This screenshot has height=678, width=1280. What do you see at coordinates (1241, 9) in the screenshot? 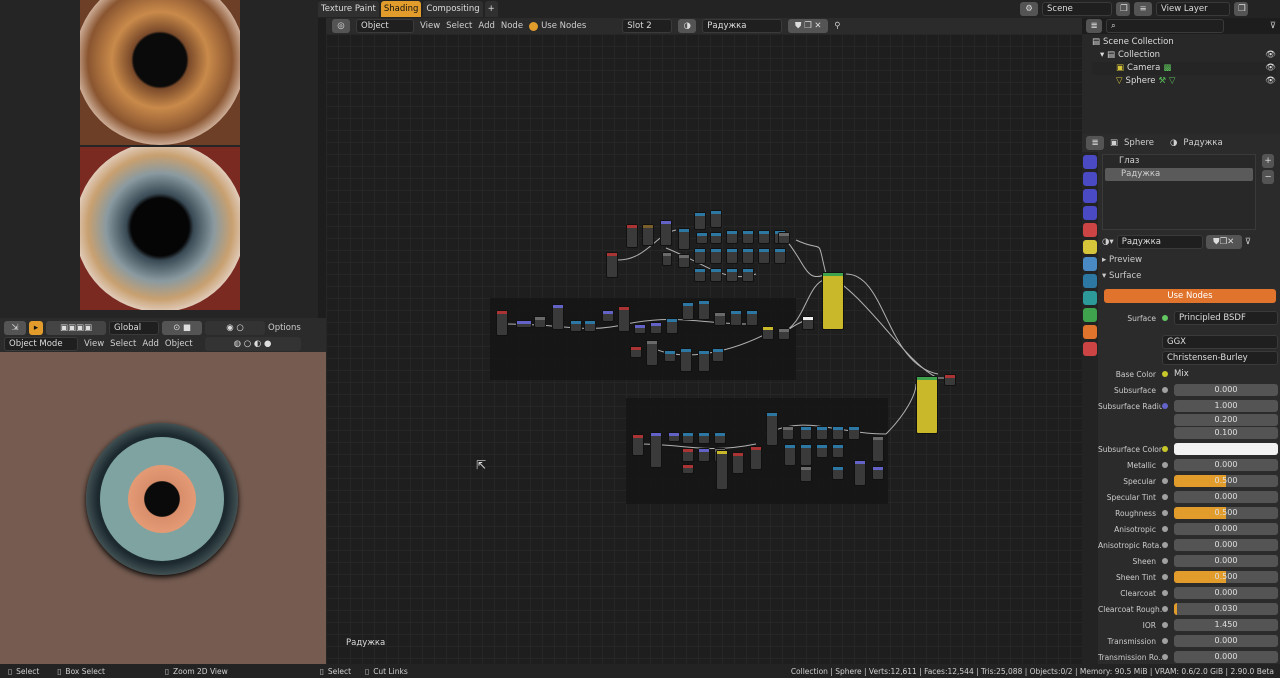
I see `new-view-layer-icon: ❐` at bounding box center [1241, 9].